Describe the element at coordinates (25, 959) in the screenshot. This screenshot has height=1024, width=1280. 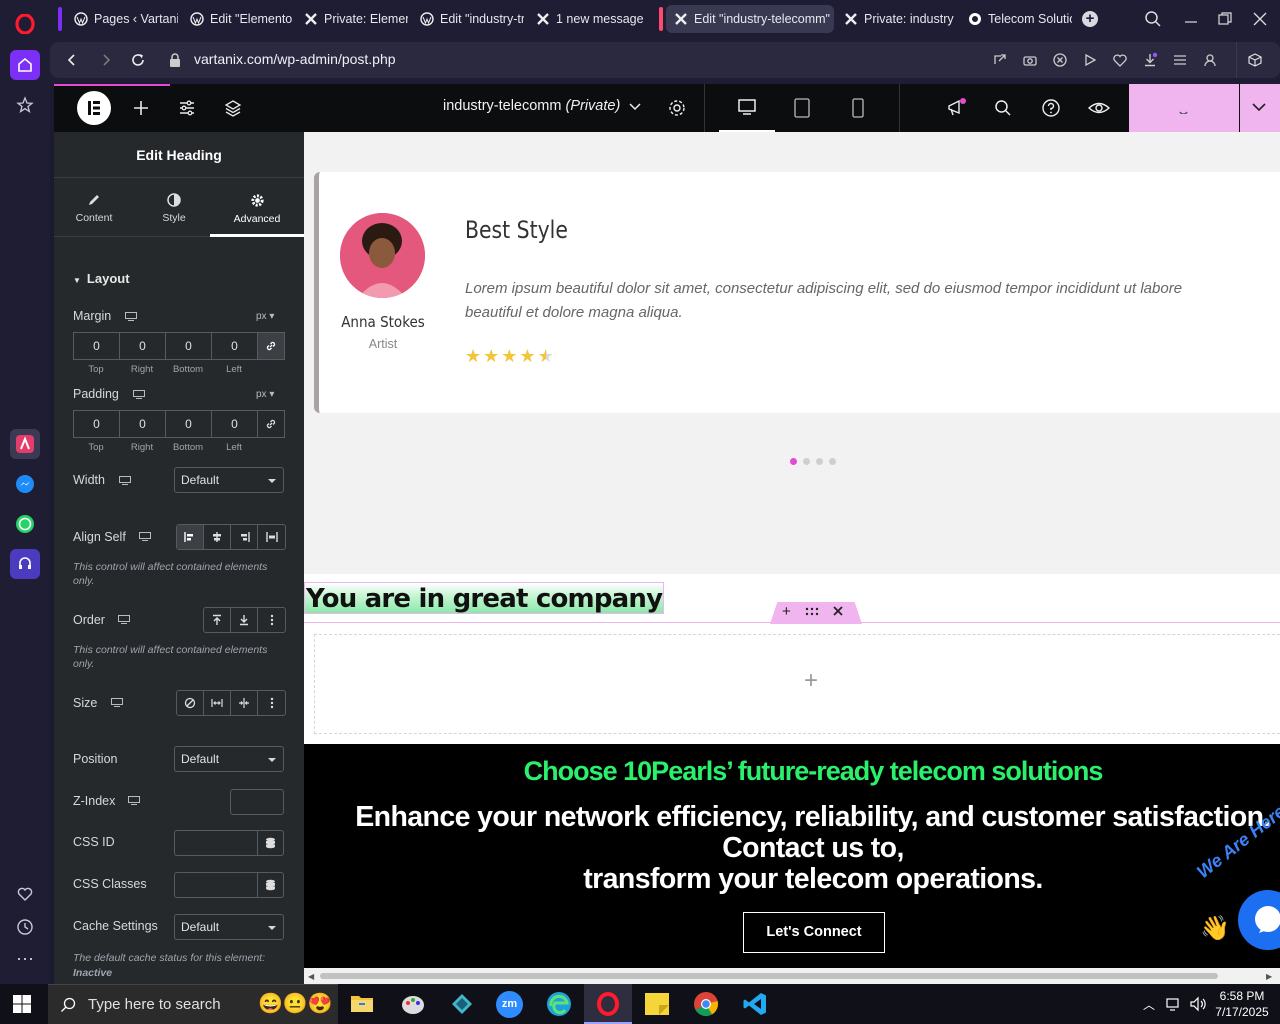
I see `more-icon: ⋯` at that location.